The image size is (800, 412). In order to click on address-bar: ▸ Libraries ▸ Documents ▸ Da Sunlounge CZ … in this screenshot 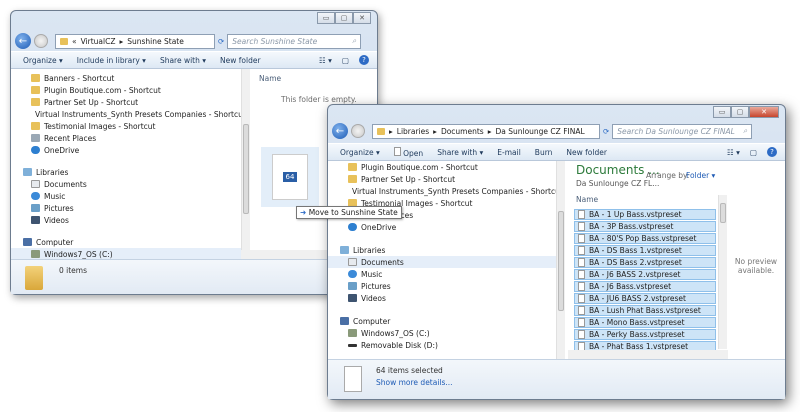, I will do `click(486, 131)`.